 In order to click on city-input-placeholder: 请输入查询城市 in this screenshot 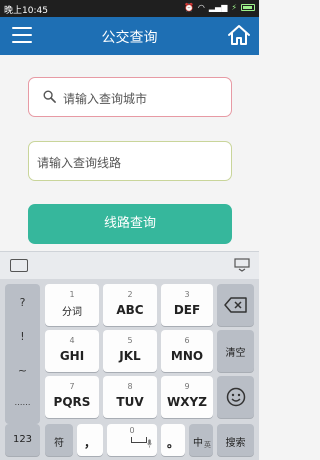, I will do `click(105, 99)`.